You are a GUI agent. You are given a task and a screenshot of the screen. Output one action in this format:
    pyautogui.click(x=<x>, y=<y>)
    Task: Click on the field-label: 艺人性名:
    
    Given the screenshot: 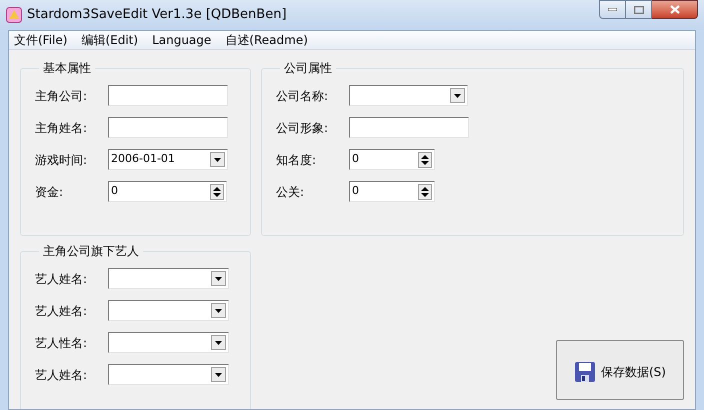 What is the action you would take?
    pyautogui.click(x=61, y=343)
    